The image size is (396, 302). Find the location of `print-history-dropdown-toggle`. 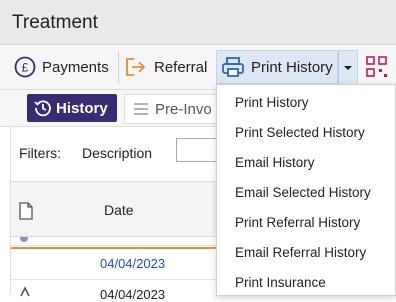

print-history-dropdown-toggle is located at coordinates (348, 68).